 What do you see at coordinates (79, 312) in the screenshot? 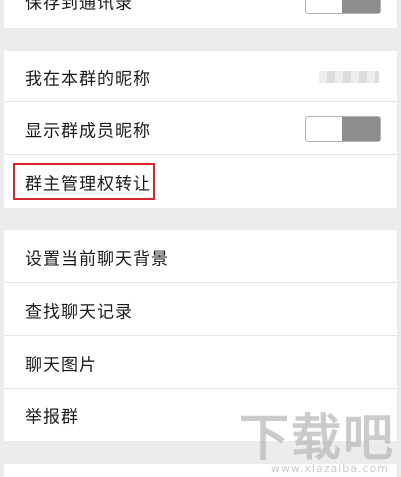
I see `search-chat-history-label: 查找聊天记录` at bounding box center [79, 312].